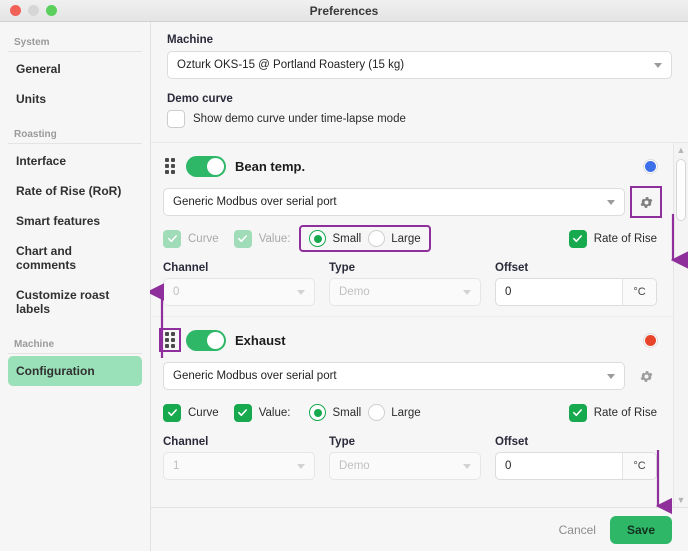 Image resolution: width=688 pixels, height=551 pixels. Describe the element at coordinates (75, 221) in the screenshot. I see `sidebar-item-smart-features: Smart features` at that location.